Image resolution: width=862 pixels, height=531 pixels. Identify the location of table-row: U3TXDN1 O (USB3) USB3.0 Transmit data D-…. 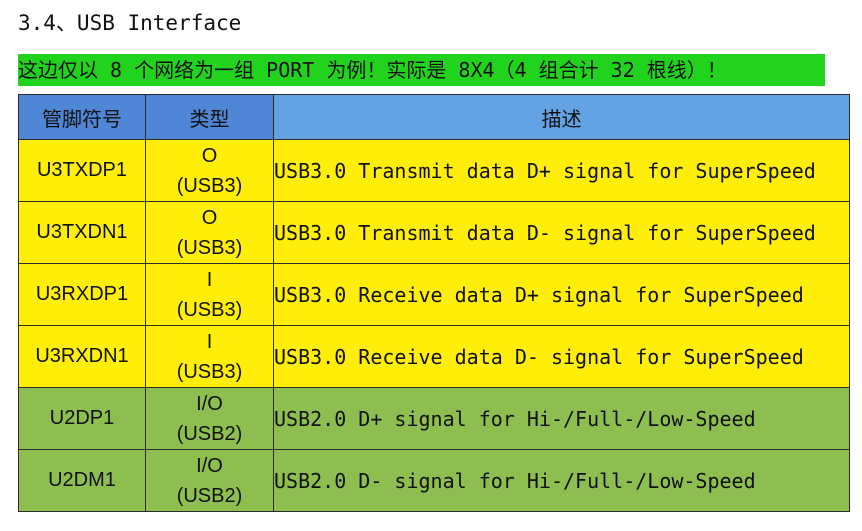
(434, 232).